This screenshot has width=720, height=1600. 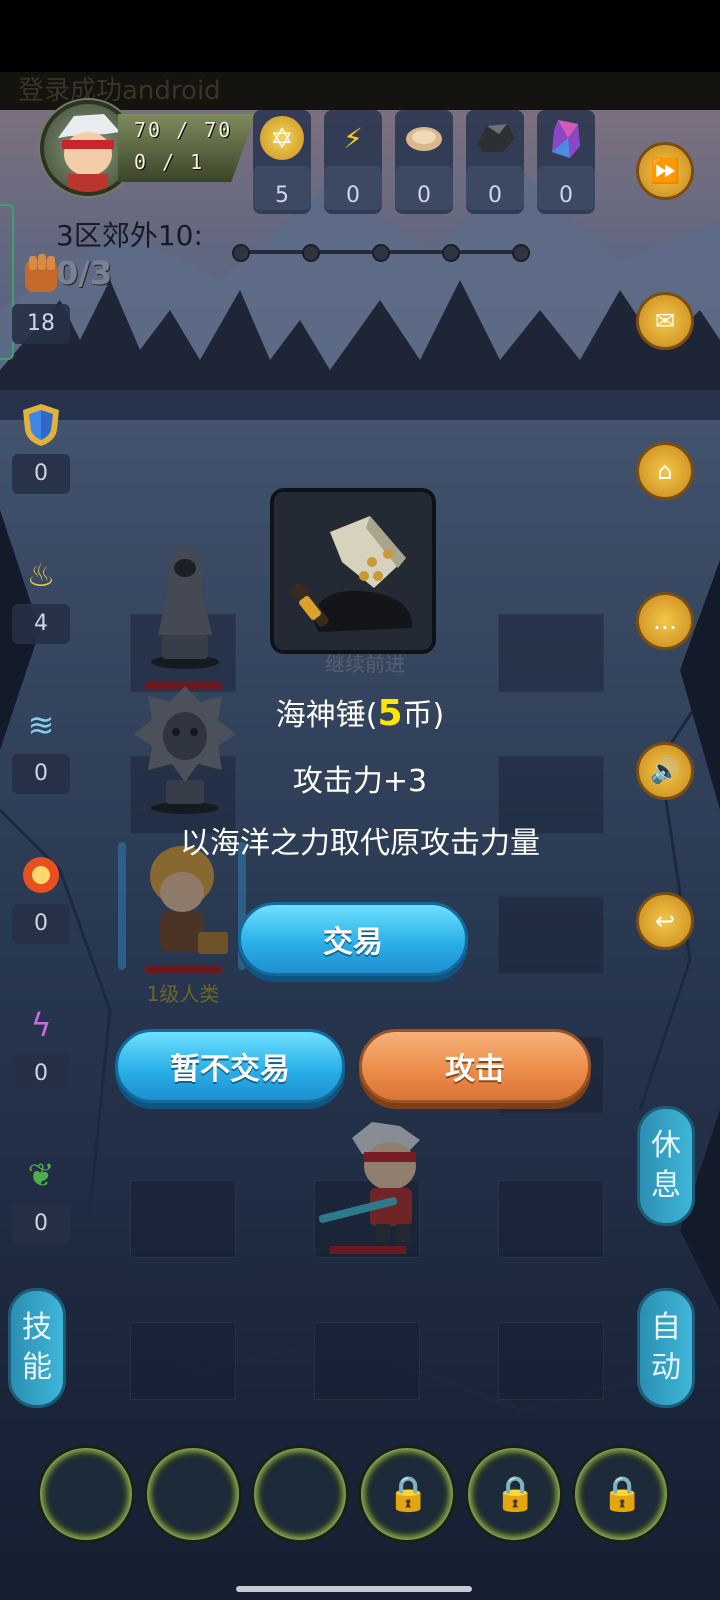 I want to click on home-button: ⌂, so click(x=665, y=471).